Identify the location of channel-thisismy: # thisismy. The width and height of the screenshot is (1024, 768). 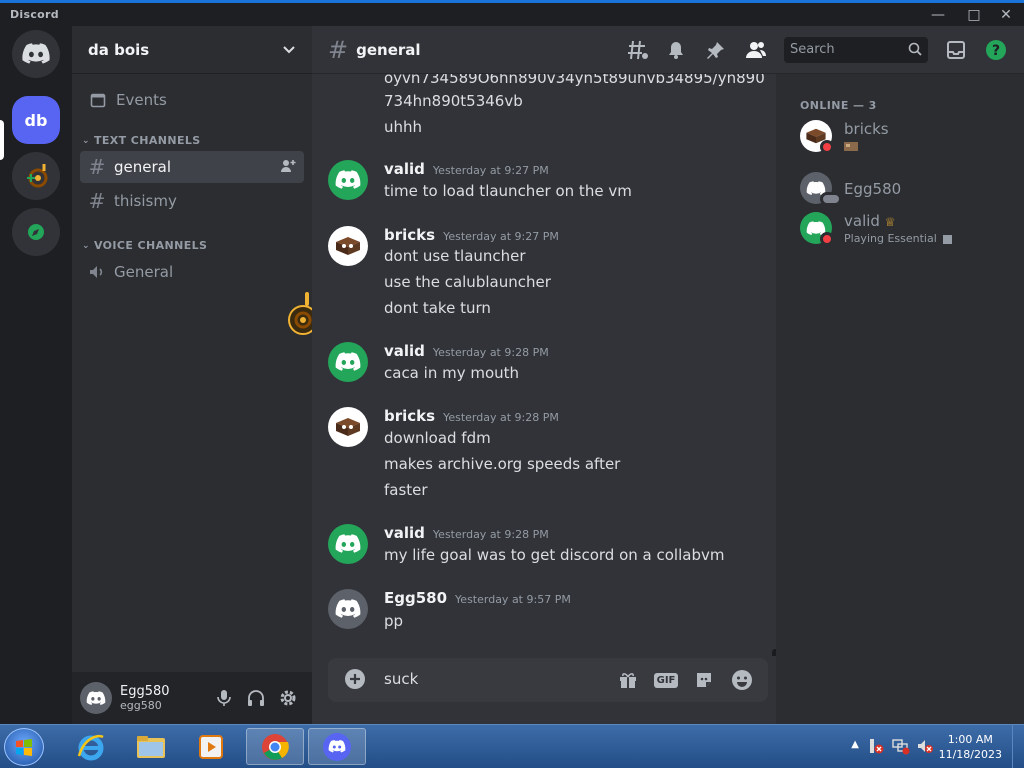
(192, 201).